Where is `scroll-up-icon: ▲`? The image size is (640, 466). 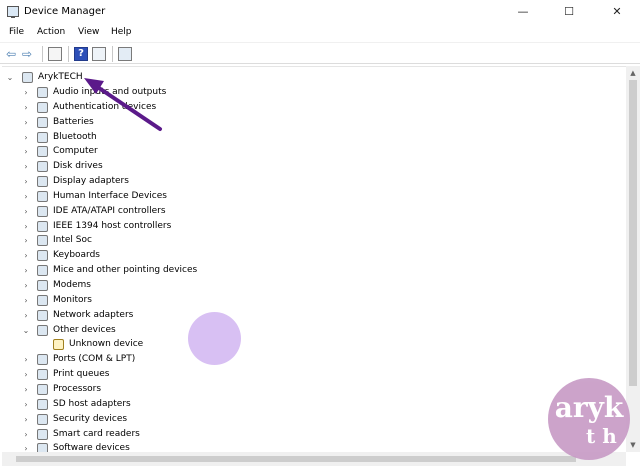
scroll-up-icon: ▲ is located at coordinates (633, 73).